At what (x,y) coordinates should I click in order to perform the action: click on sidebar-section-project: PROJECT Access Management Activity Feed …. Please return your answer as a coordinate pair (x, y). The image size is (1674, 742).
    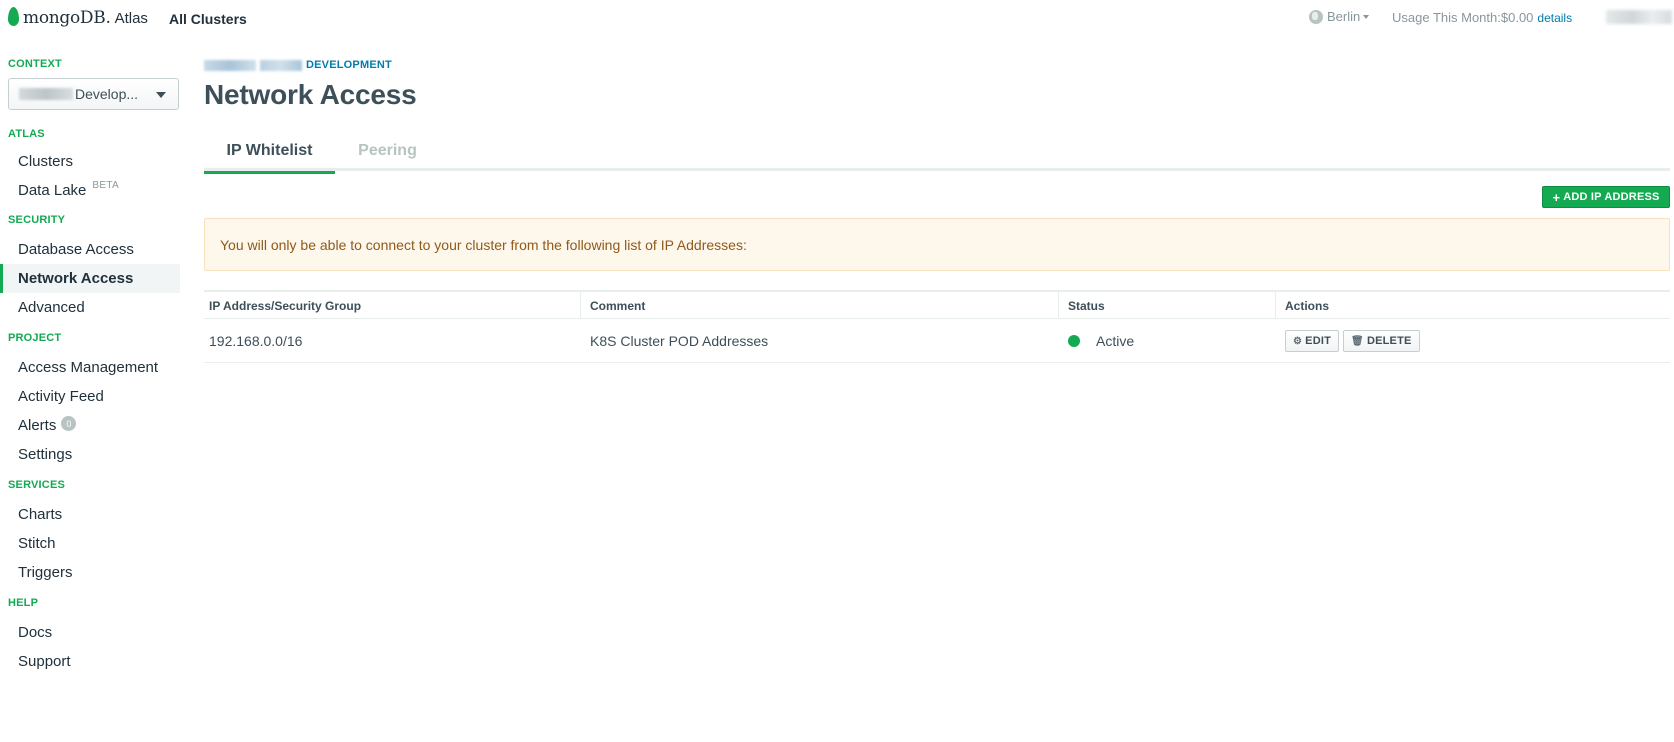
    Looking at the image, I should click on (90, 400).